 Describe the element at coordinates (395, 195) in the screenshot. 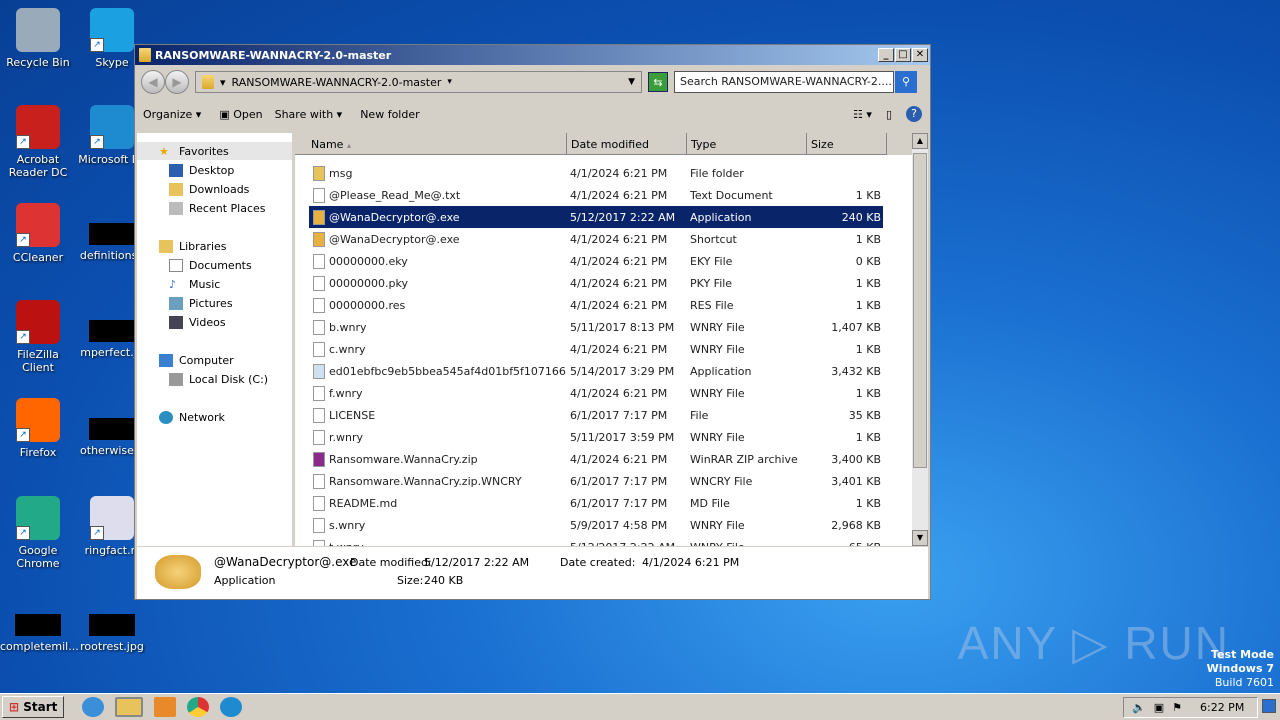

I see `file-name: @Please_Read_Me@.txt` at that location.